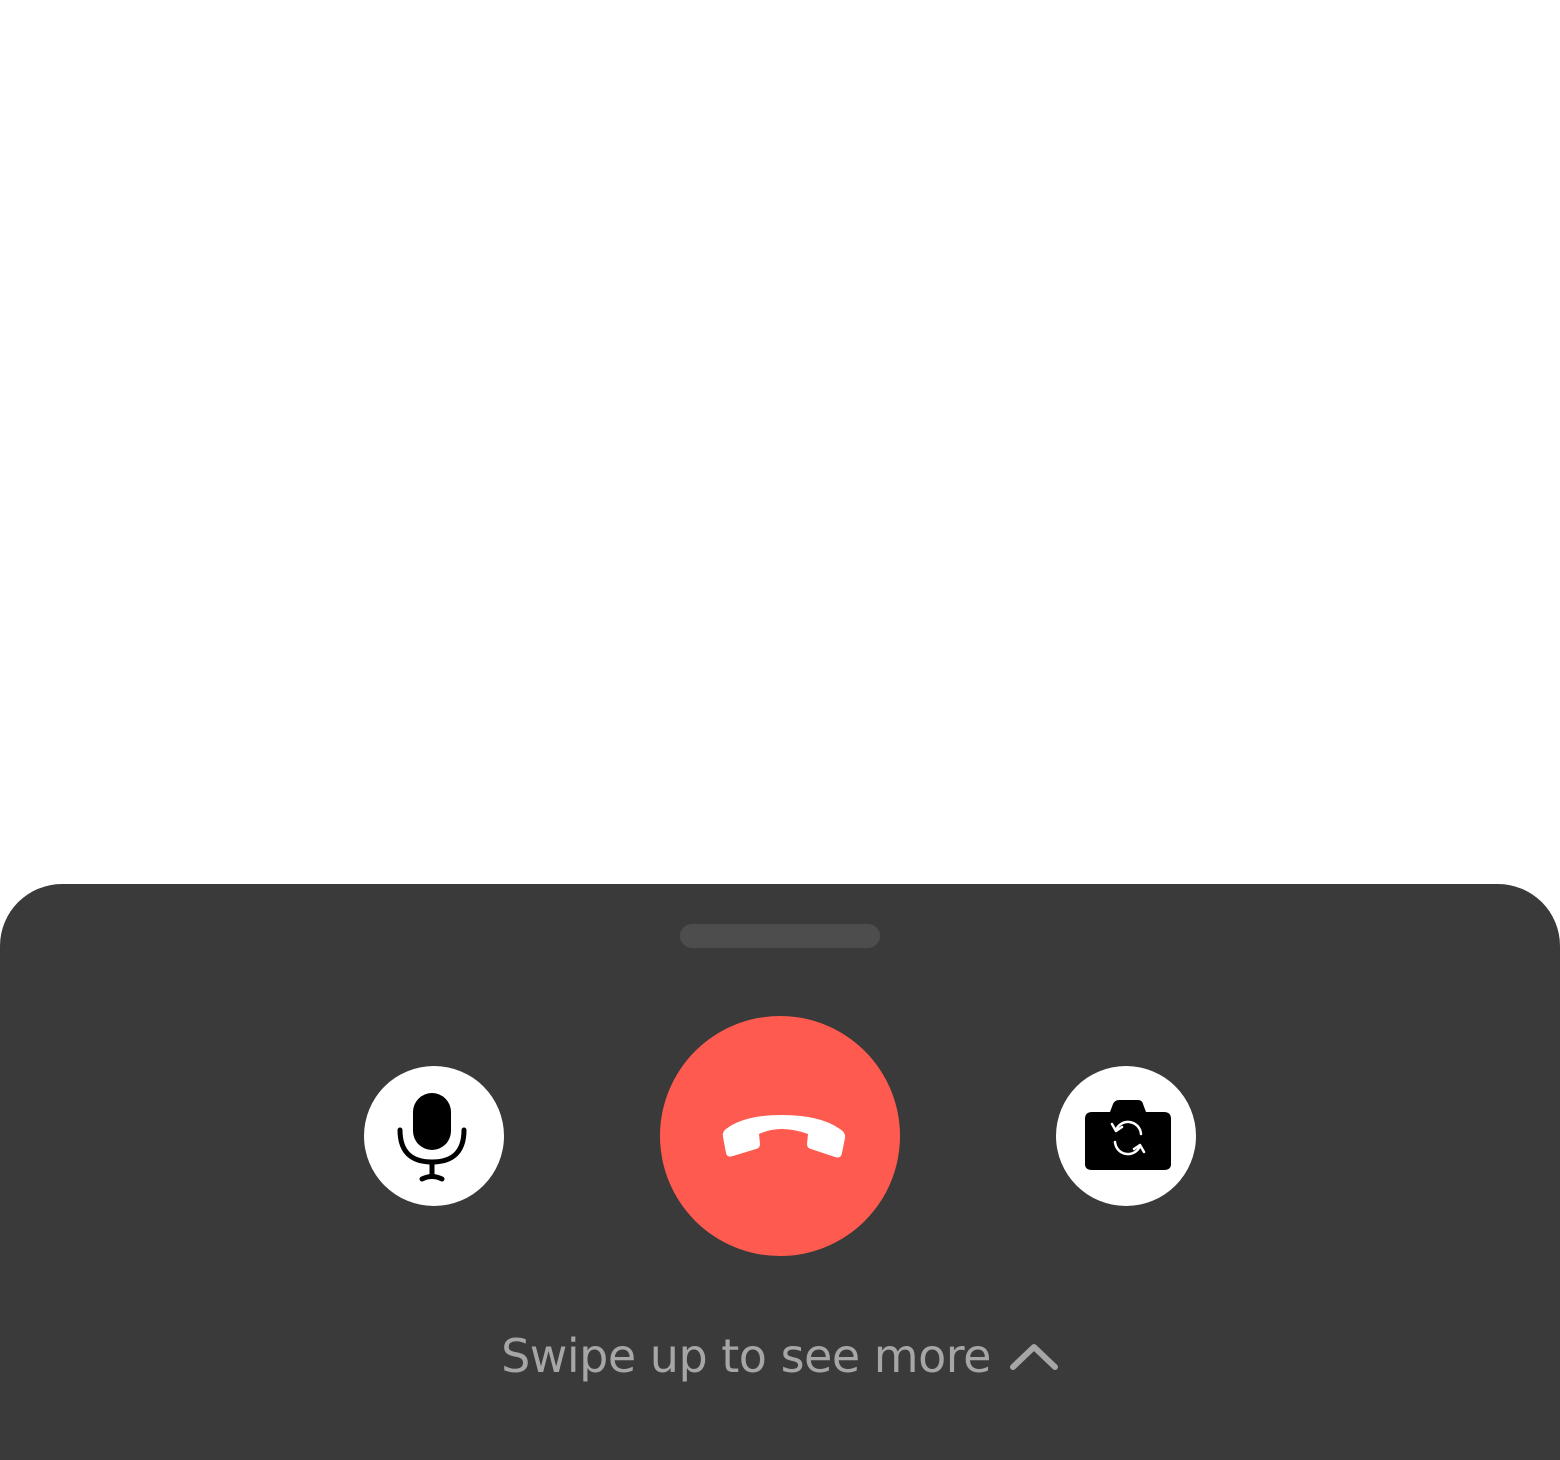 The height and width of the screenshot is (1460, 1560). Describe the element at coordinates (1033, 1357) in the screenshot. I see `chevron-up-icon` at that location.